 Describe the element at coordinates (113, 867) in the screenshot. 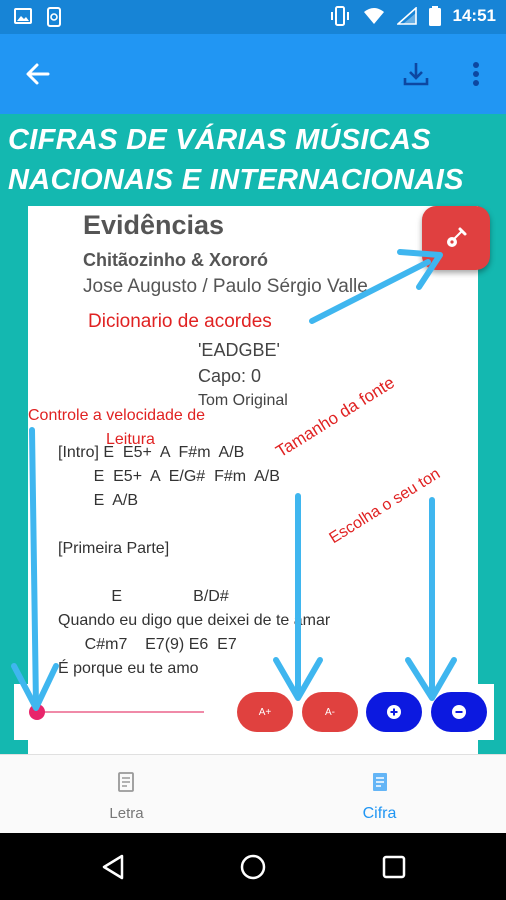

I see `back-icon` at that location.